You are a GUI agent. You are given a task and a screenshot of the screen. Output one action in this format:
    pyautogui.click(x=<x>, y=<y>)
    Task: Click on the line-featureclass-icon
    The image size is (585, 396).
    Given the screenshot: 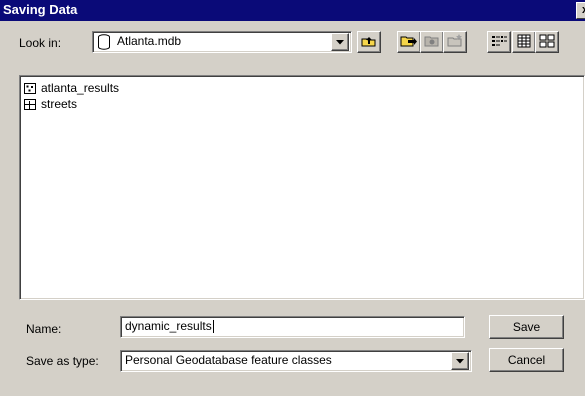 What is the action you would take?
    pyautogui.click(x=30, y=104)
    